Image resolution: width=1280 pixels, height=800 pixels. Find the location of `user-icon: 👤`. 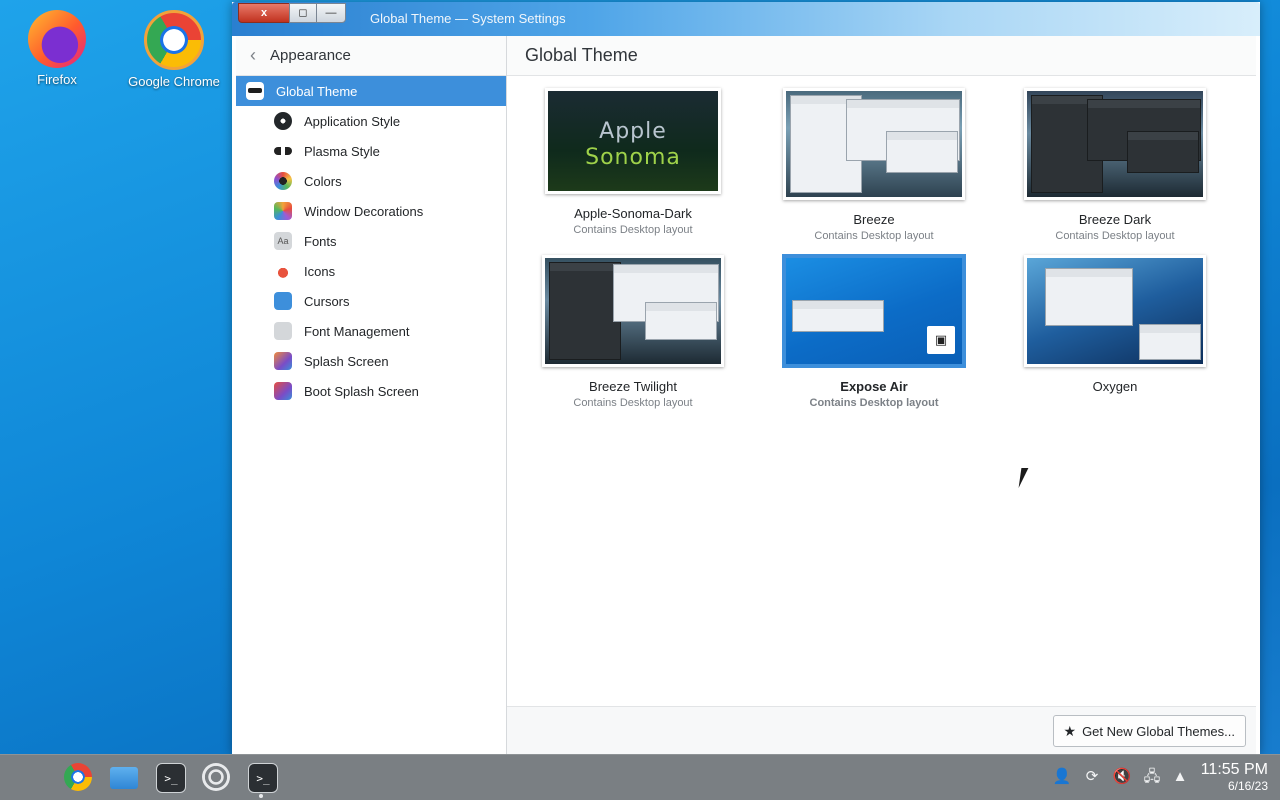

user-icon: 👤 is located at coordinates (1062, 777).